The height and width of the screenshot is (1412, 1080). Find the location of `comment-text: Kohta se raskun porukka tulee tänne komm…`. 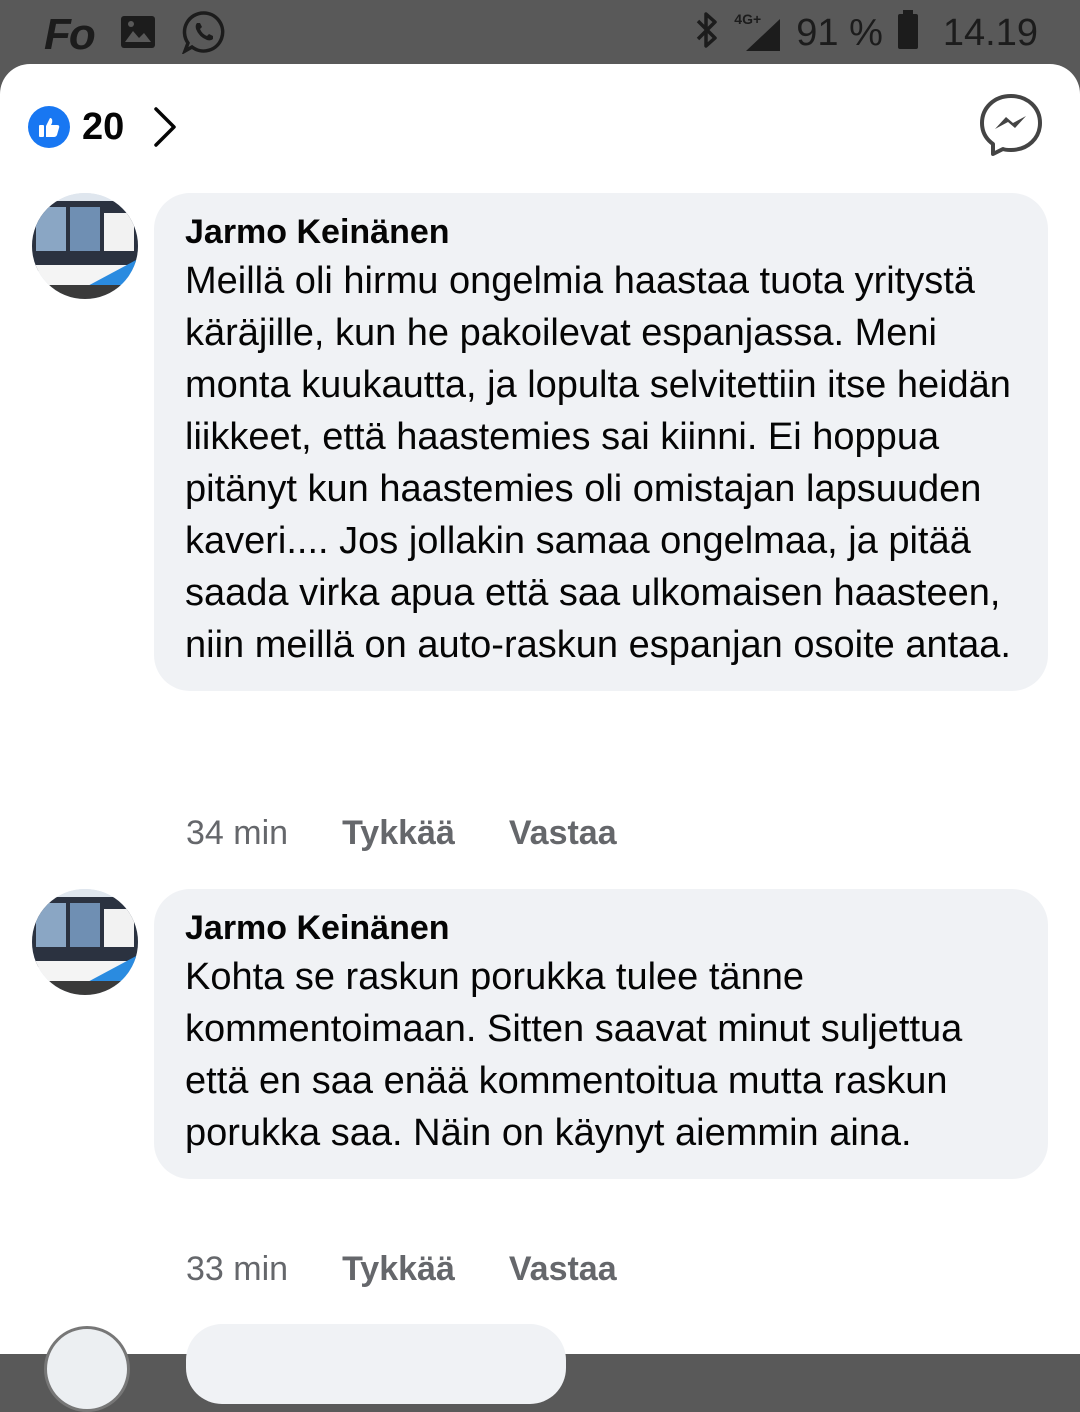

comment-text: Kohta se raskun porukka tulee tänne komm… is located at coordinates (574, 1055).